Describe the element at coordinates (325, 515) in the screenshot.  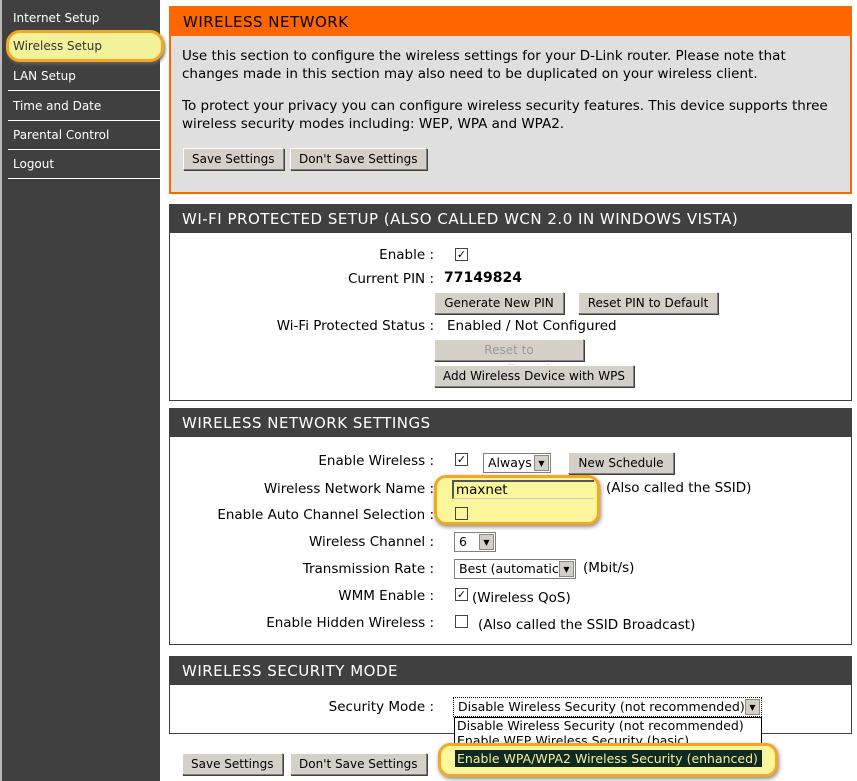
I see `auto-channel-label: Enable Auto Channel Selection :` at that location.